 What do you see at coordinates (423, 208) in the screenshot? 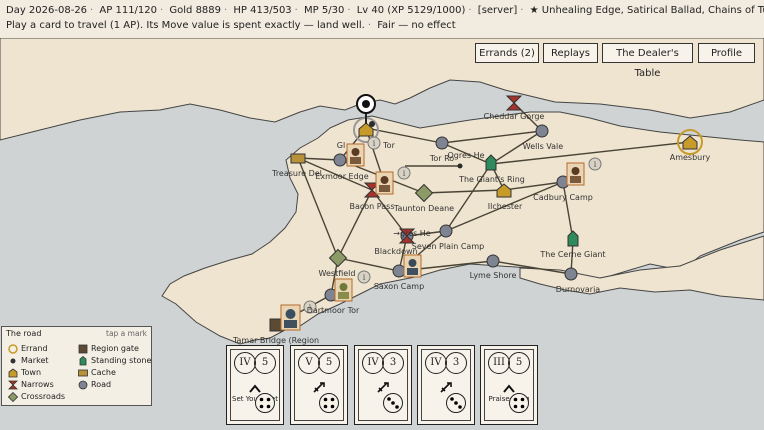
I see `label-taunton: Taunton Deane` at bounding box center [423, 208].